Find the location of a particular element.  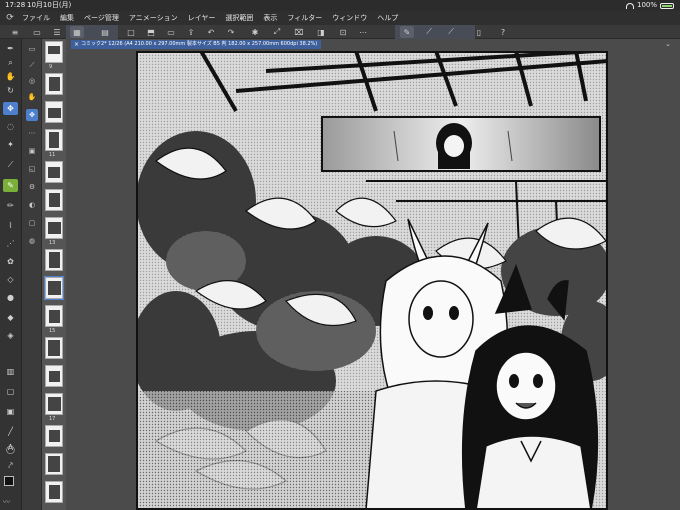

crop-icon: ⊡ is located at coordinates (343, 32).